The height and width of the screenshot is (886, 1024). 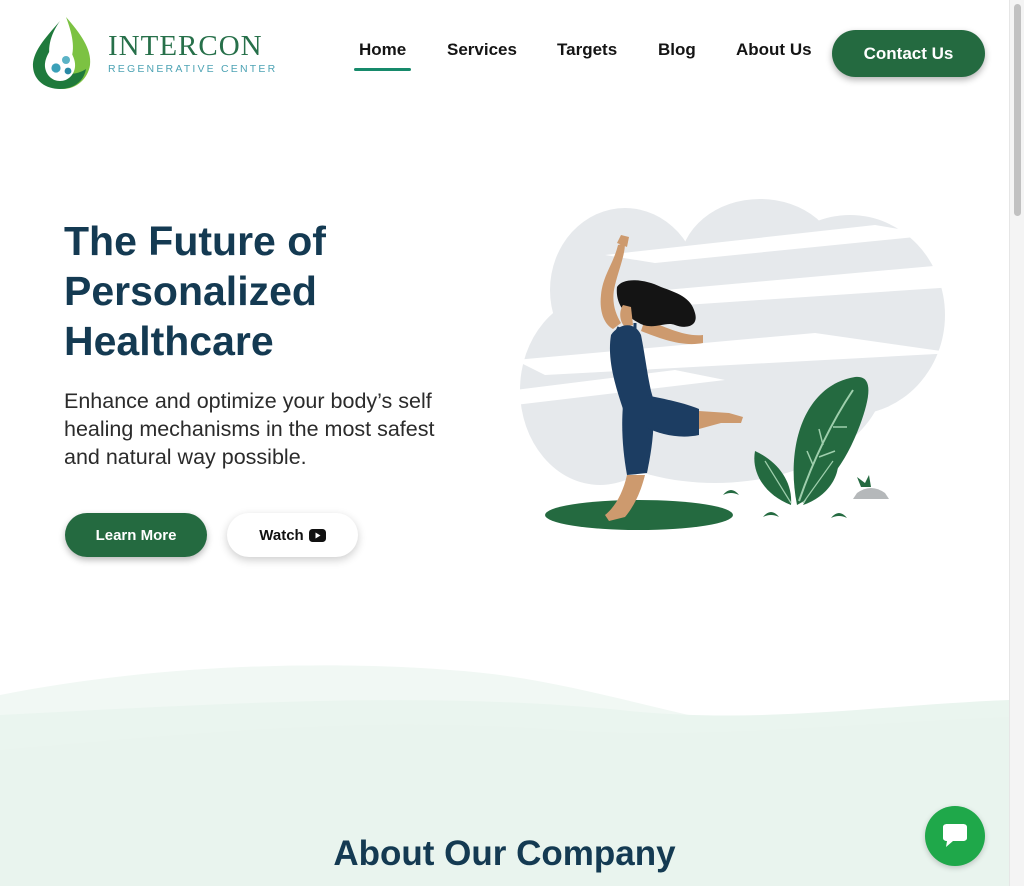 I want to click on nav-item-targets: Targets, so click(x=587, y=50).